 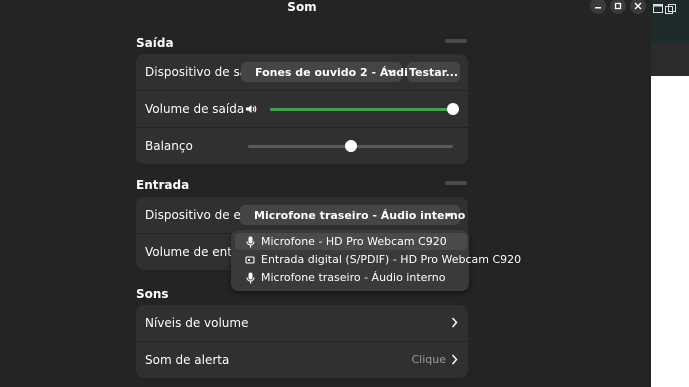 I want to click on minimize-icon, so click(x=598, y=8).